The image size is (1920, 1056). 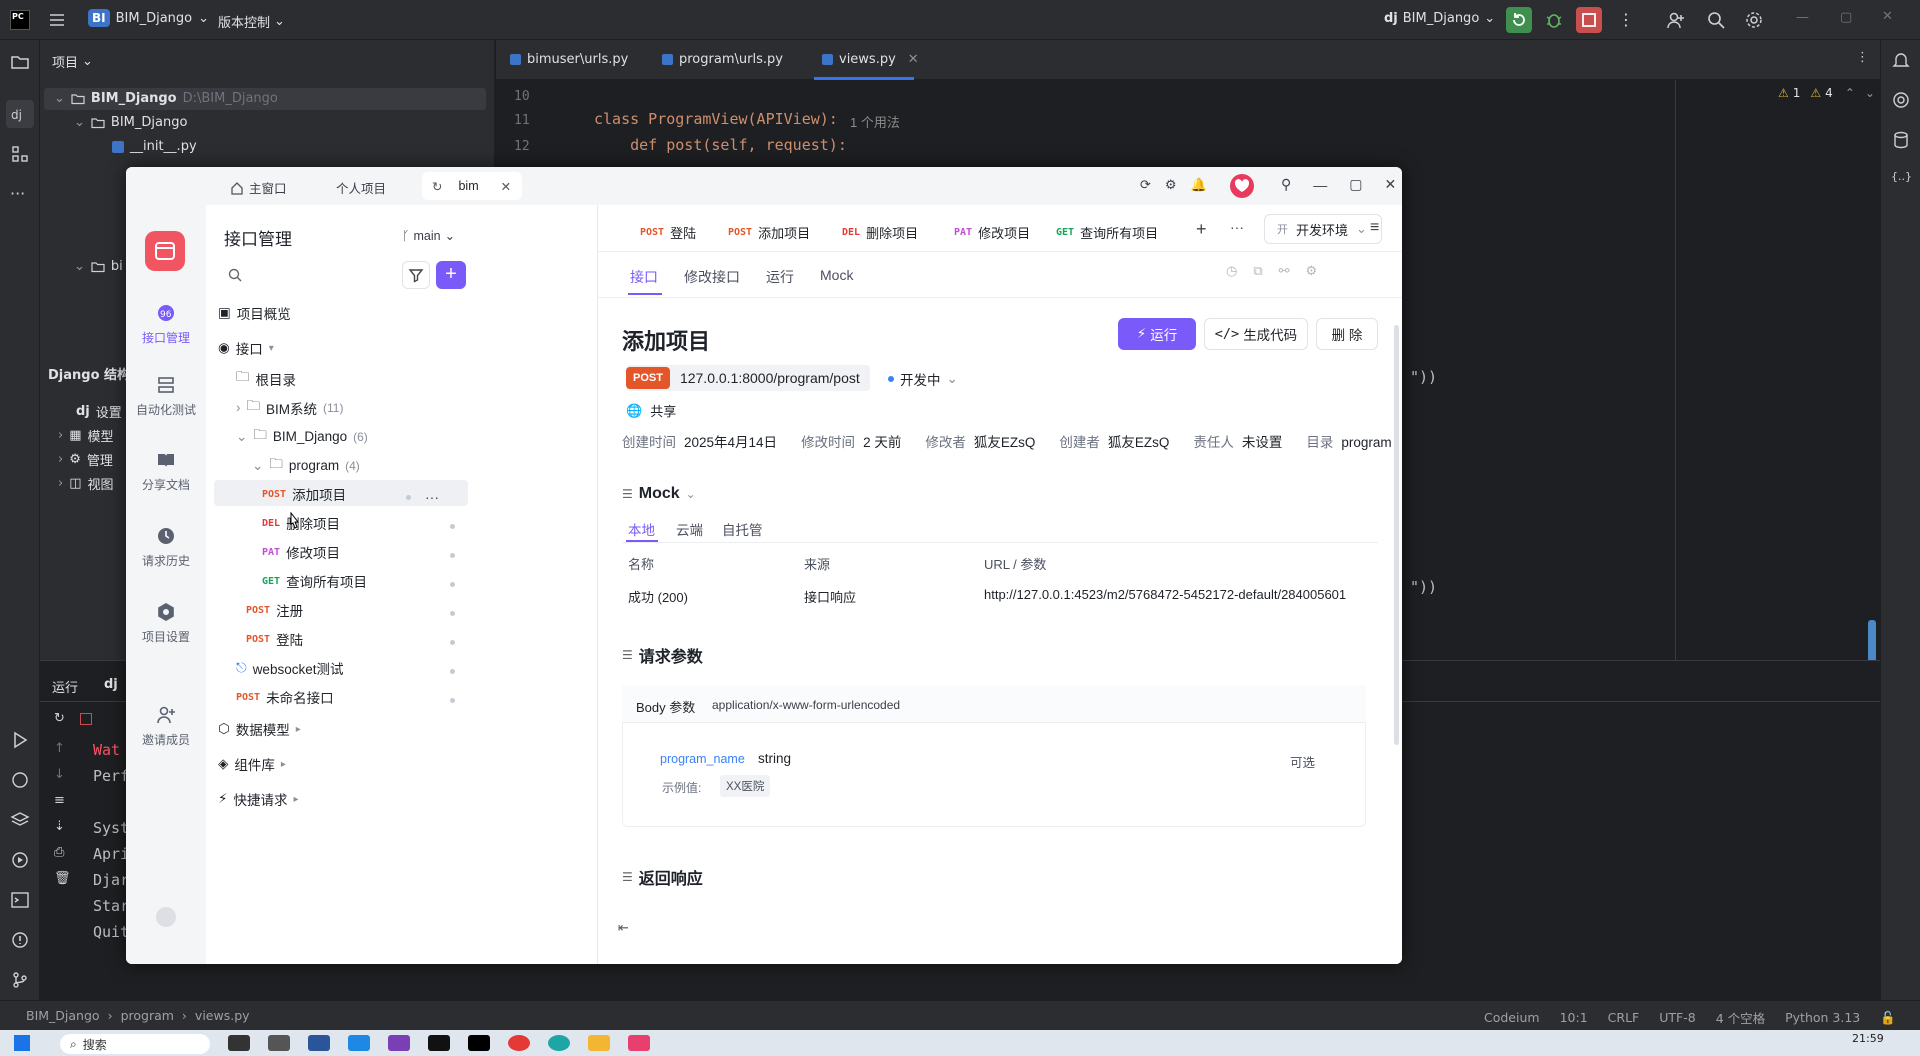 I want to click on endpoint-item: POST 登陆, so click(x=274, y=639).